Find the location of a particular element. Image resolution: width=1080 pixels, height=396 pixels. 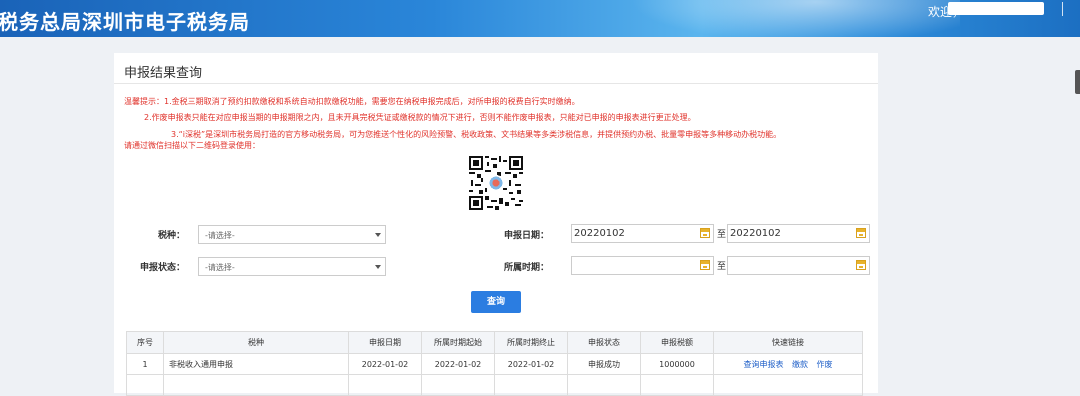

declare-status-select: -请选择- is located at coordinates (292, 266).